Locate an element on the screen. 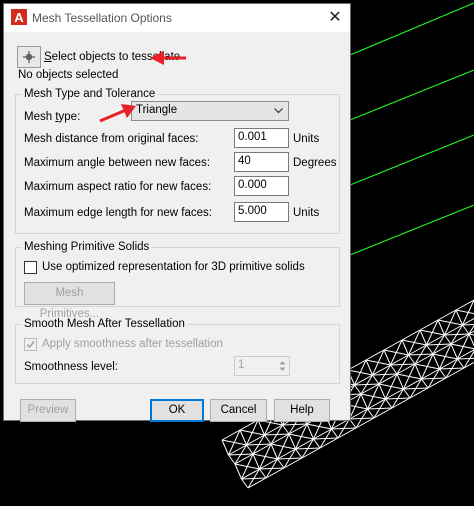 The width and height of the screenshot is (474, 506). annotation-overlay is located at coordinates (142, 87).